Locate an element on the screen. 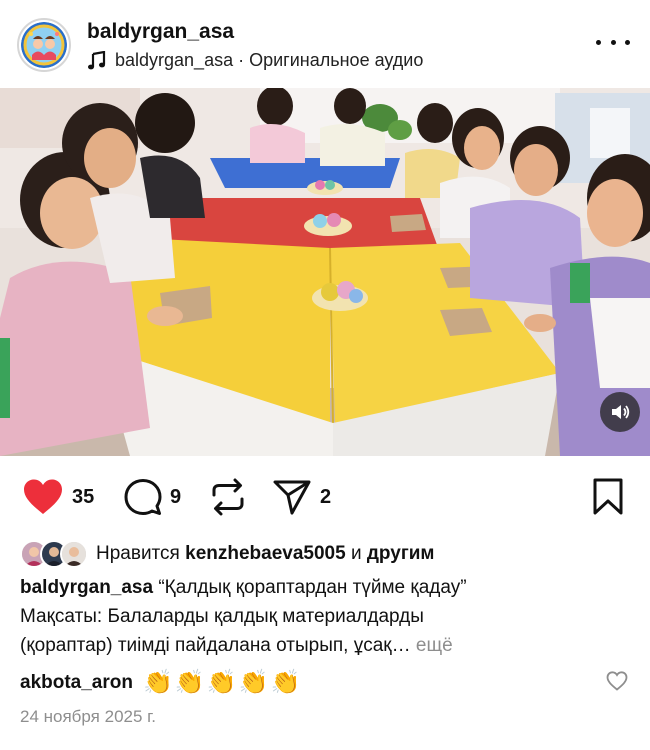 The height and width of the screenshot is (750, 650). post-actions: 35 9 2 is located at coordinates (325, 497).